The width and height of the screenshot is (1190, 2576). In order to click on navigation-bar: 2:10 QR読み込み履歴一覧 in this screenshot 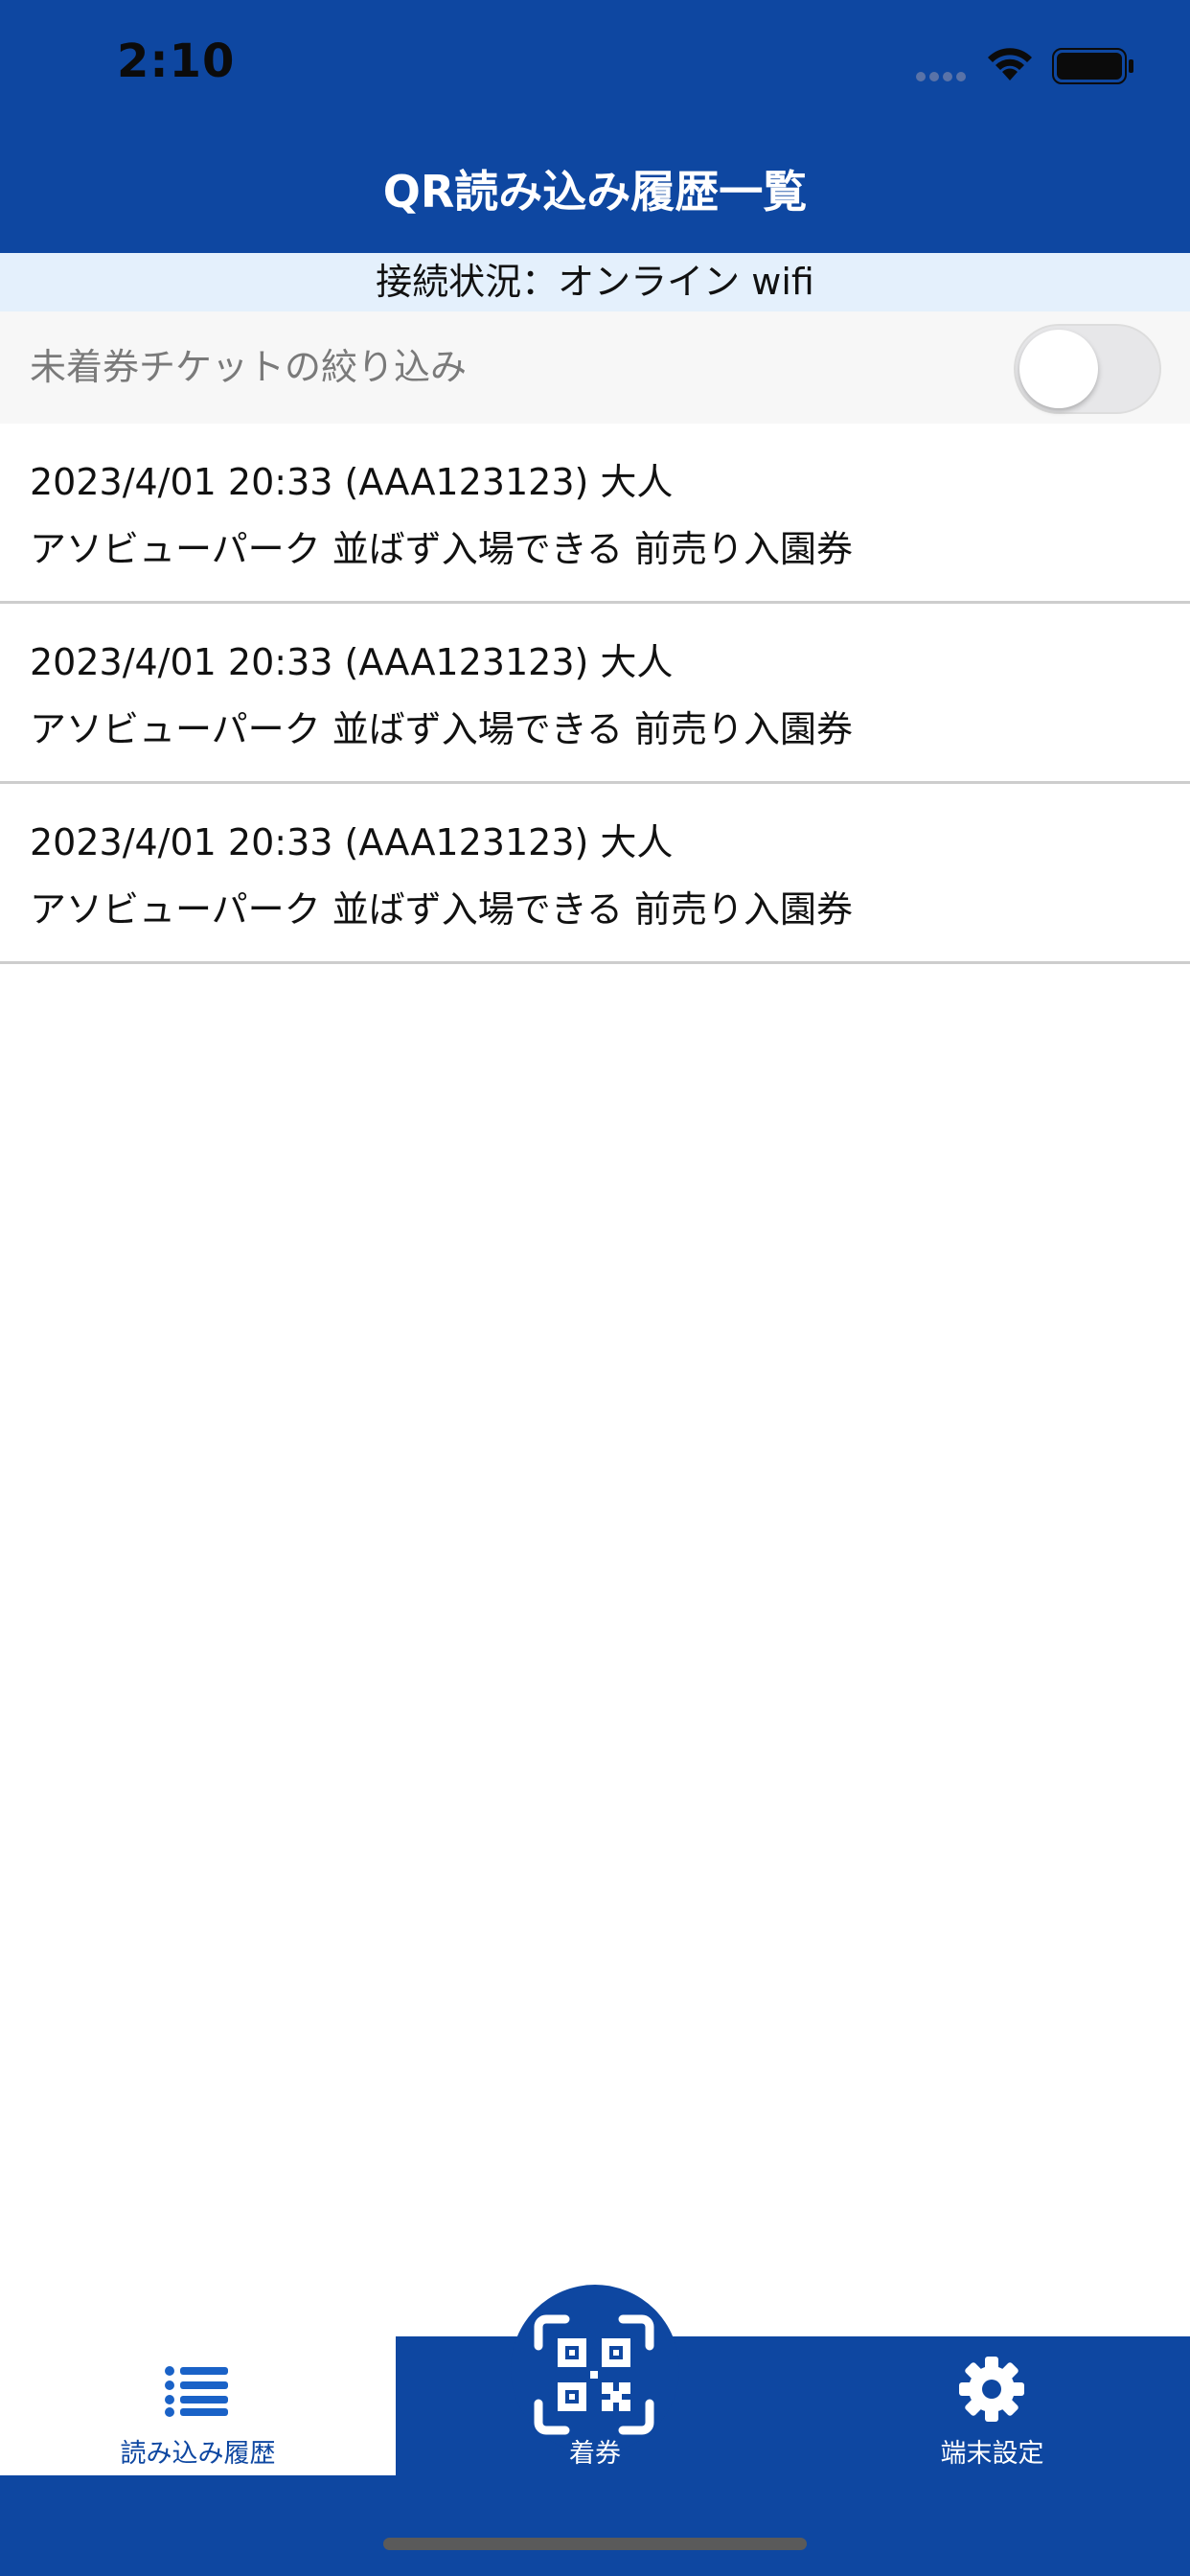, I will do `click(595, 126)`.